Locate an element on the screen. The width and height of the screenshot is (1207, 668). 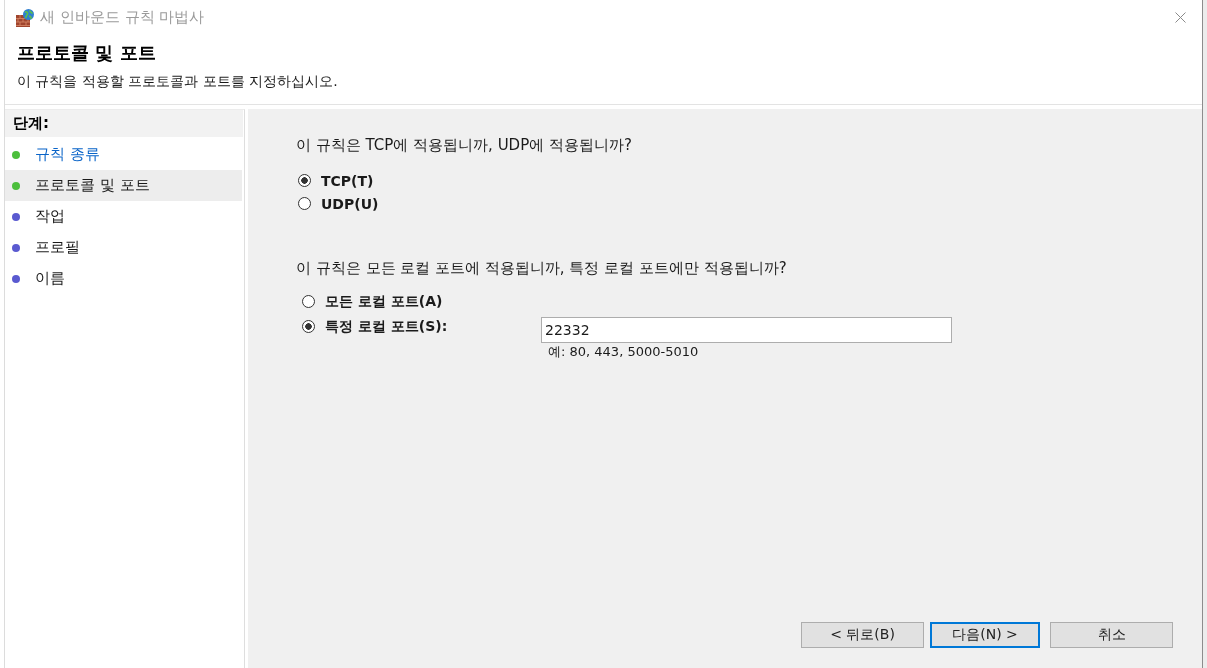
wizard-button: 다음(N) > is located at coordinates (985, 635).